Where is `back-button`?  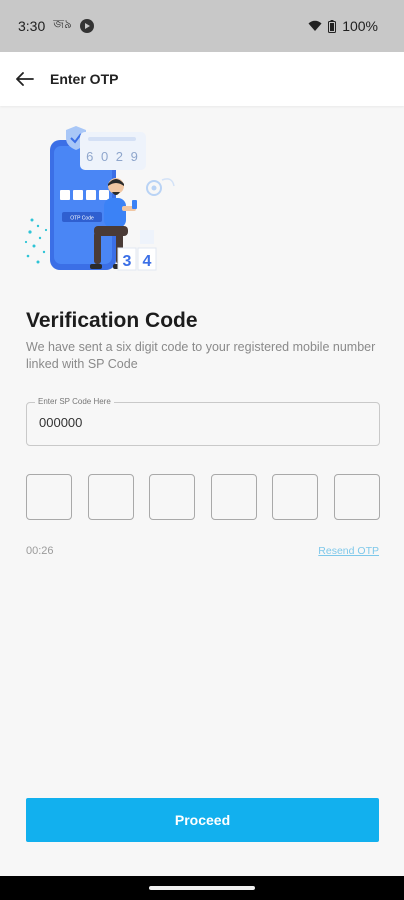 back-button is located at coordinates (25, 79).